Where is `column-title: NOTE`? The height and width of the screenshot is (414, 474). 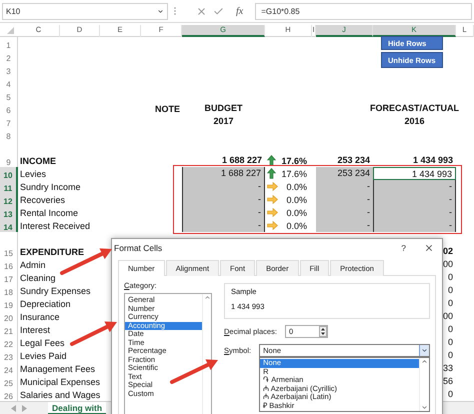 column-title: NOTE is located at coordinates (167, 109).